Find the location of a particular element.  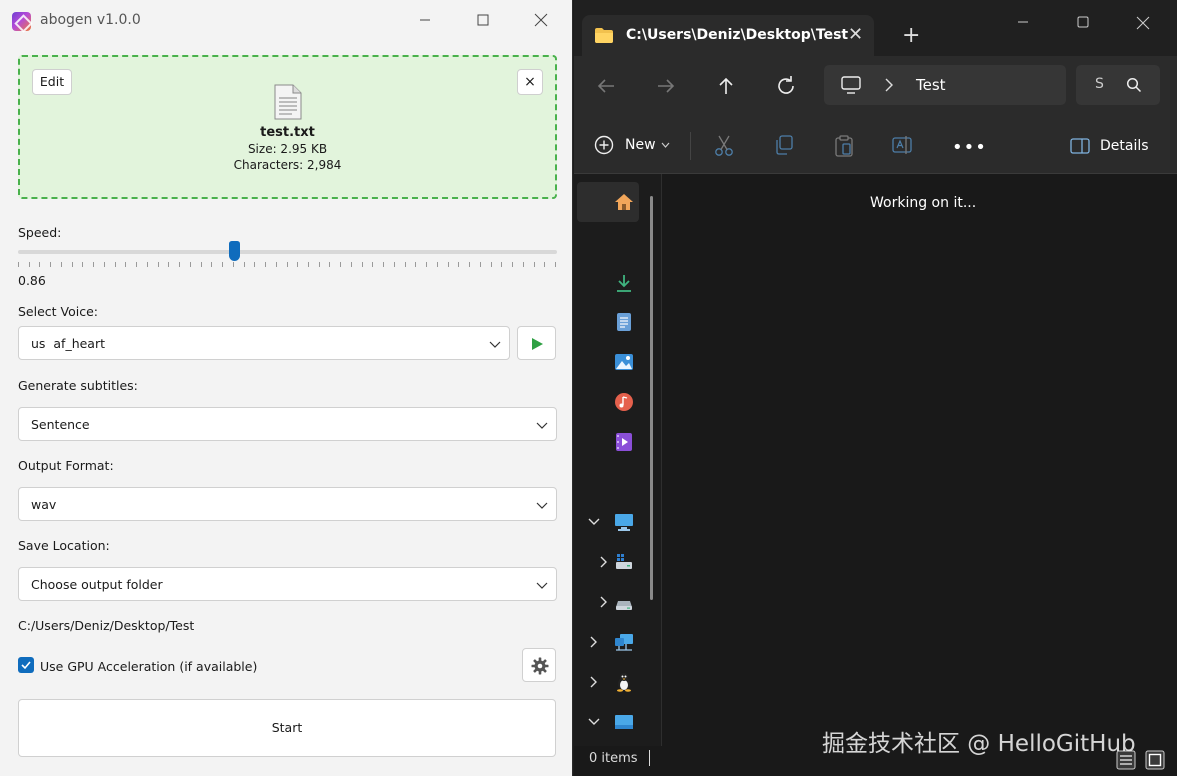

rename-icon is located at coordinates (903, 145).